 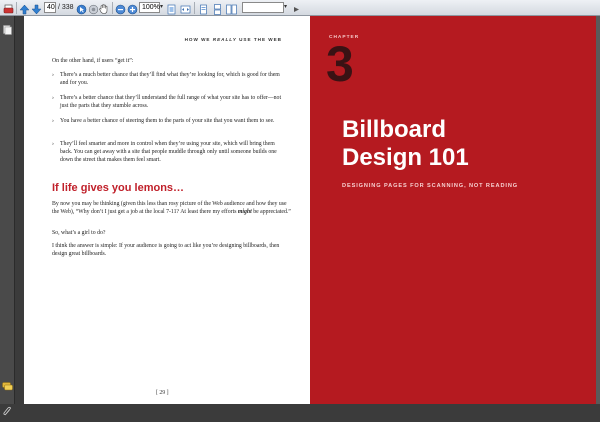 What do you see at coordinates (149, 7) in the screenshot?
I see `zoom-level-field: 100%` at bounding box center [149, 7].